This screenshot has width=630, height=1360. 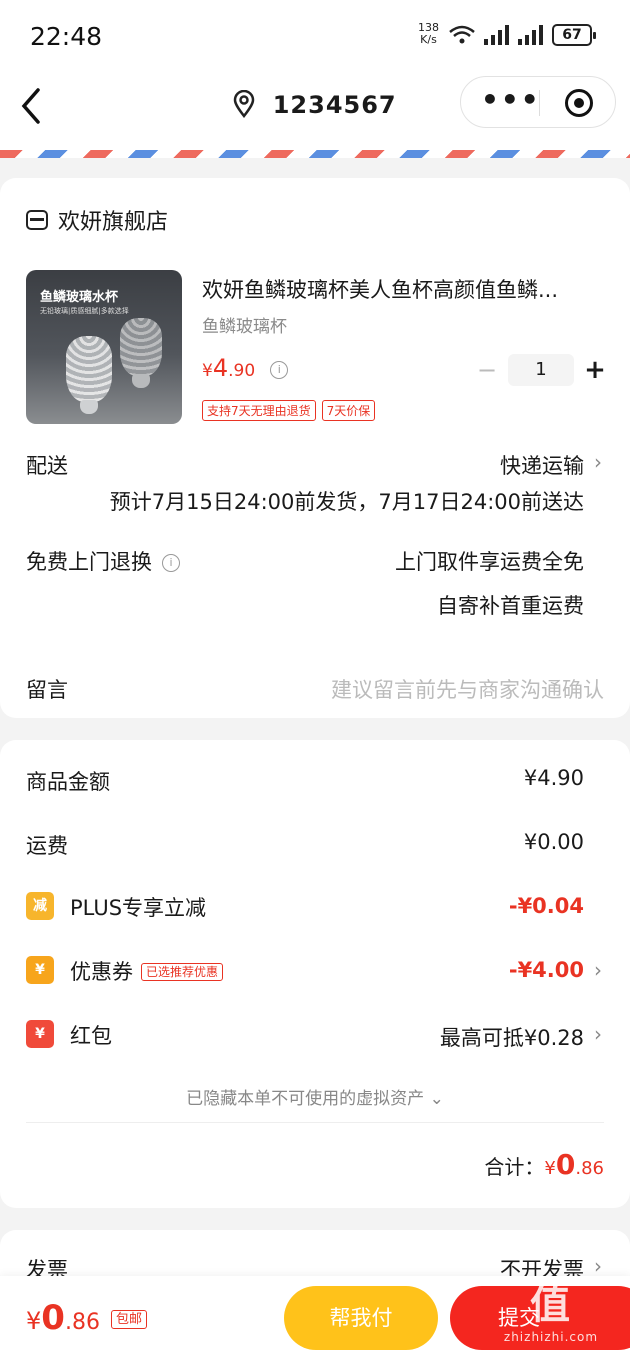 I want to click on wifi-icon, so click(x=462, y=34).